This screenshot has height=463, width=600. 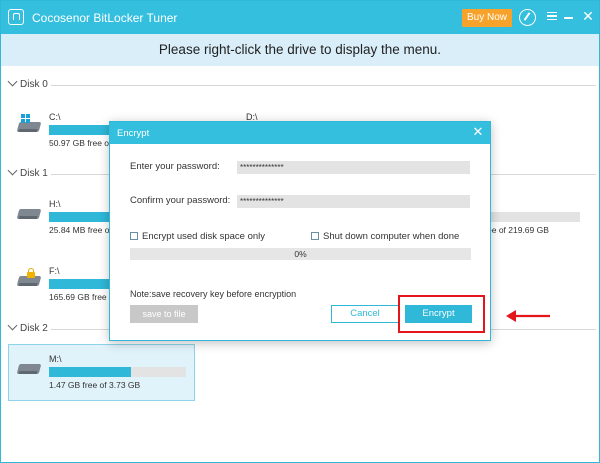 What do you see at coordinates (34, 84) in the screenshot?
I see `disk-label: Disk 0` at bounding box center [34, 84].